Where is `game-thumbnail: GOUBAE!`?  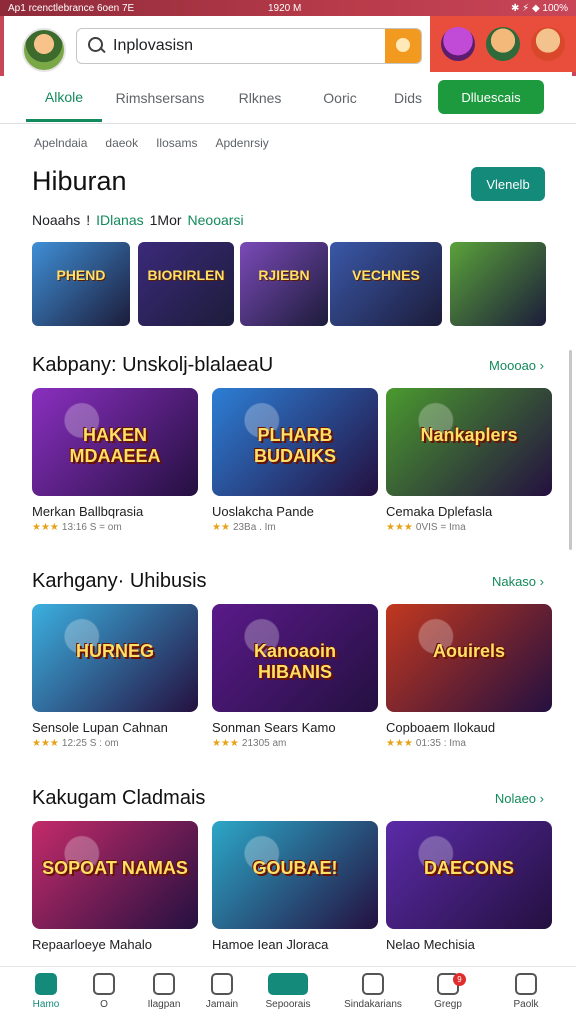 game-thumbnail: GOUBAE! is located at coordinates (295, 875).